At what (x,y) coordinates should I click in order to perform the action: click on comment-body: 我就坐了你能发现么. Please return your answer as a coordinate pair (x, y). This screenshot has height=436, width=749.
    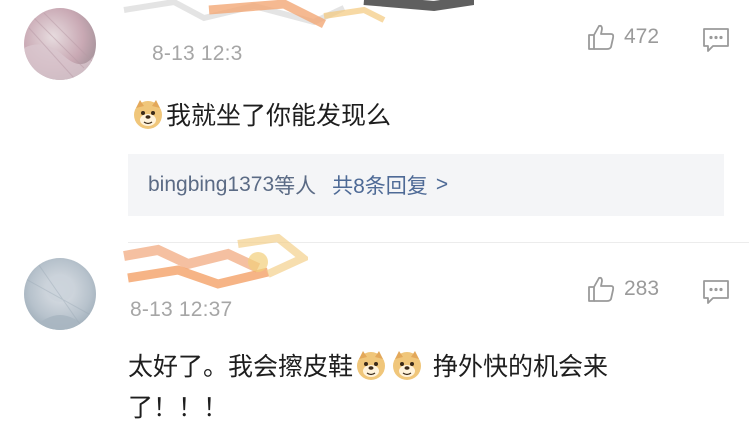
    Looking at the image, I should click on (260, 116).